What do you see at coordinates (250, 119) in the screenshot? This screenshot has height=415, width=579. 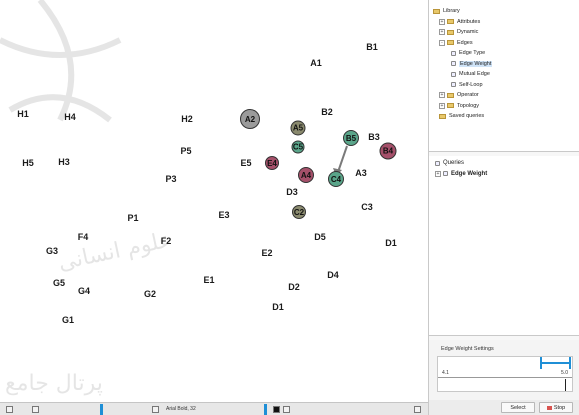 I see `node-a2: A2` at bounding box center [250, 119].